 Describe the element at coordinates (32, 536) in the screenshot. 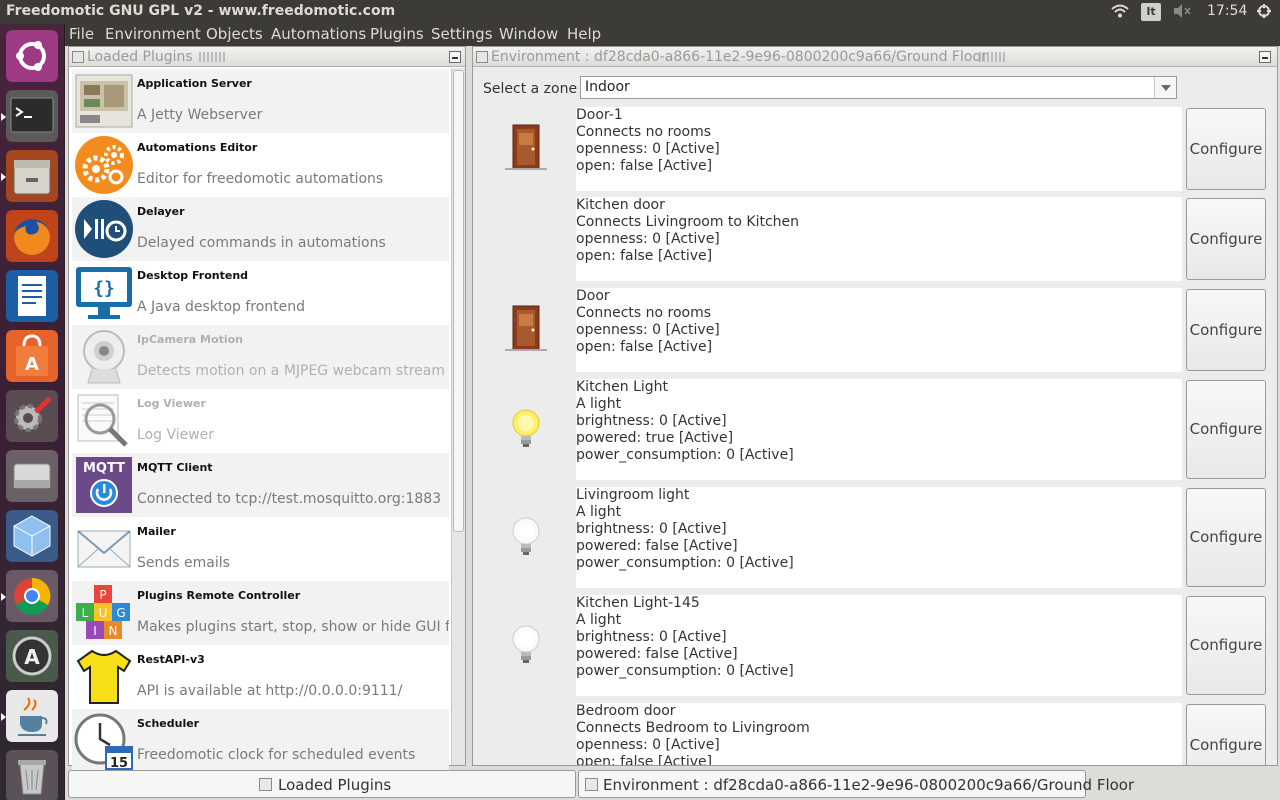

I see `virtualbox-icon` at that location.